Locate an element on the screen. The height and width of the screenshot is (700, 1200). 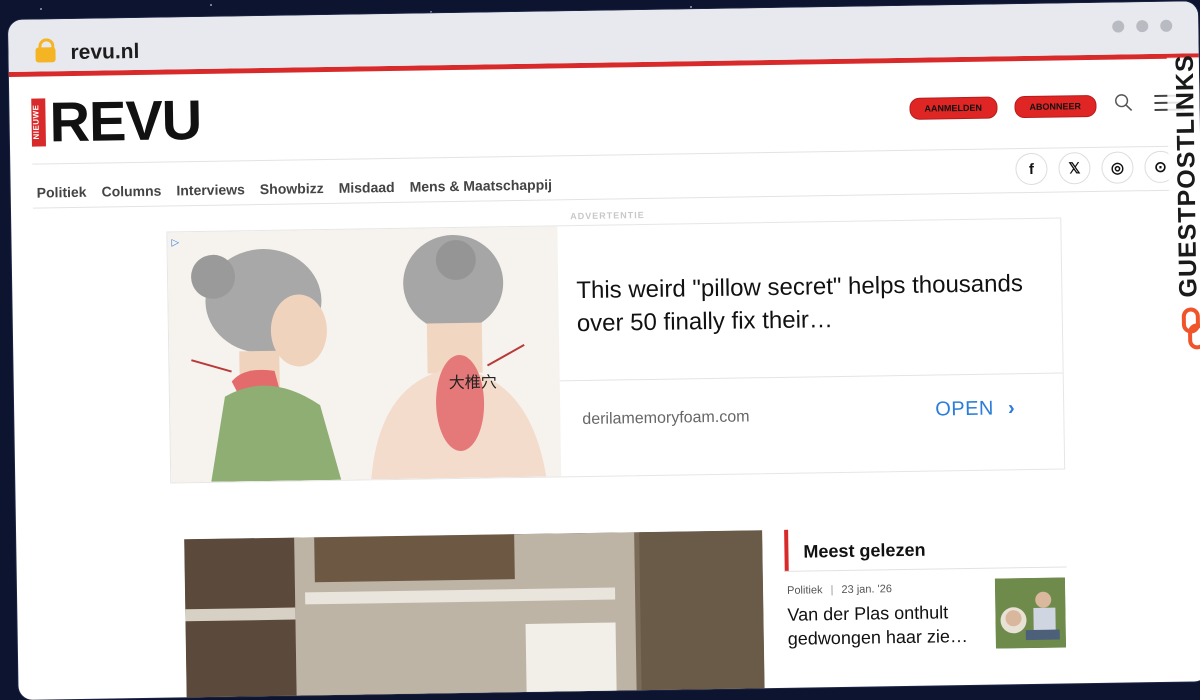
nav-item-politiek: Politiek is located at coordinates (62, 192).